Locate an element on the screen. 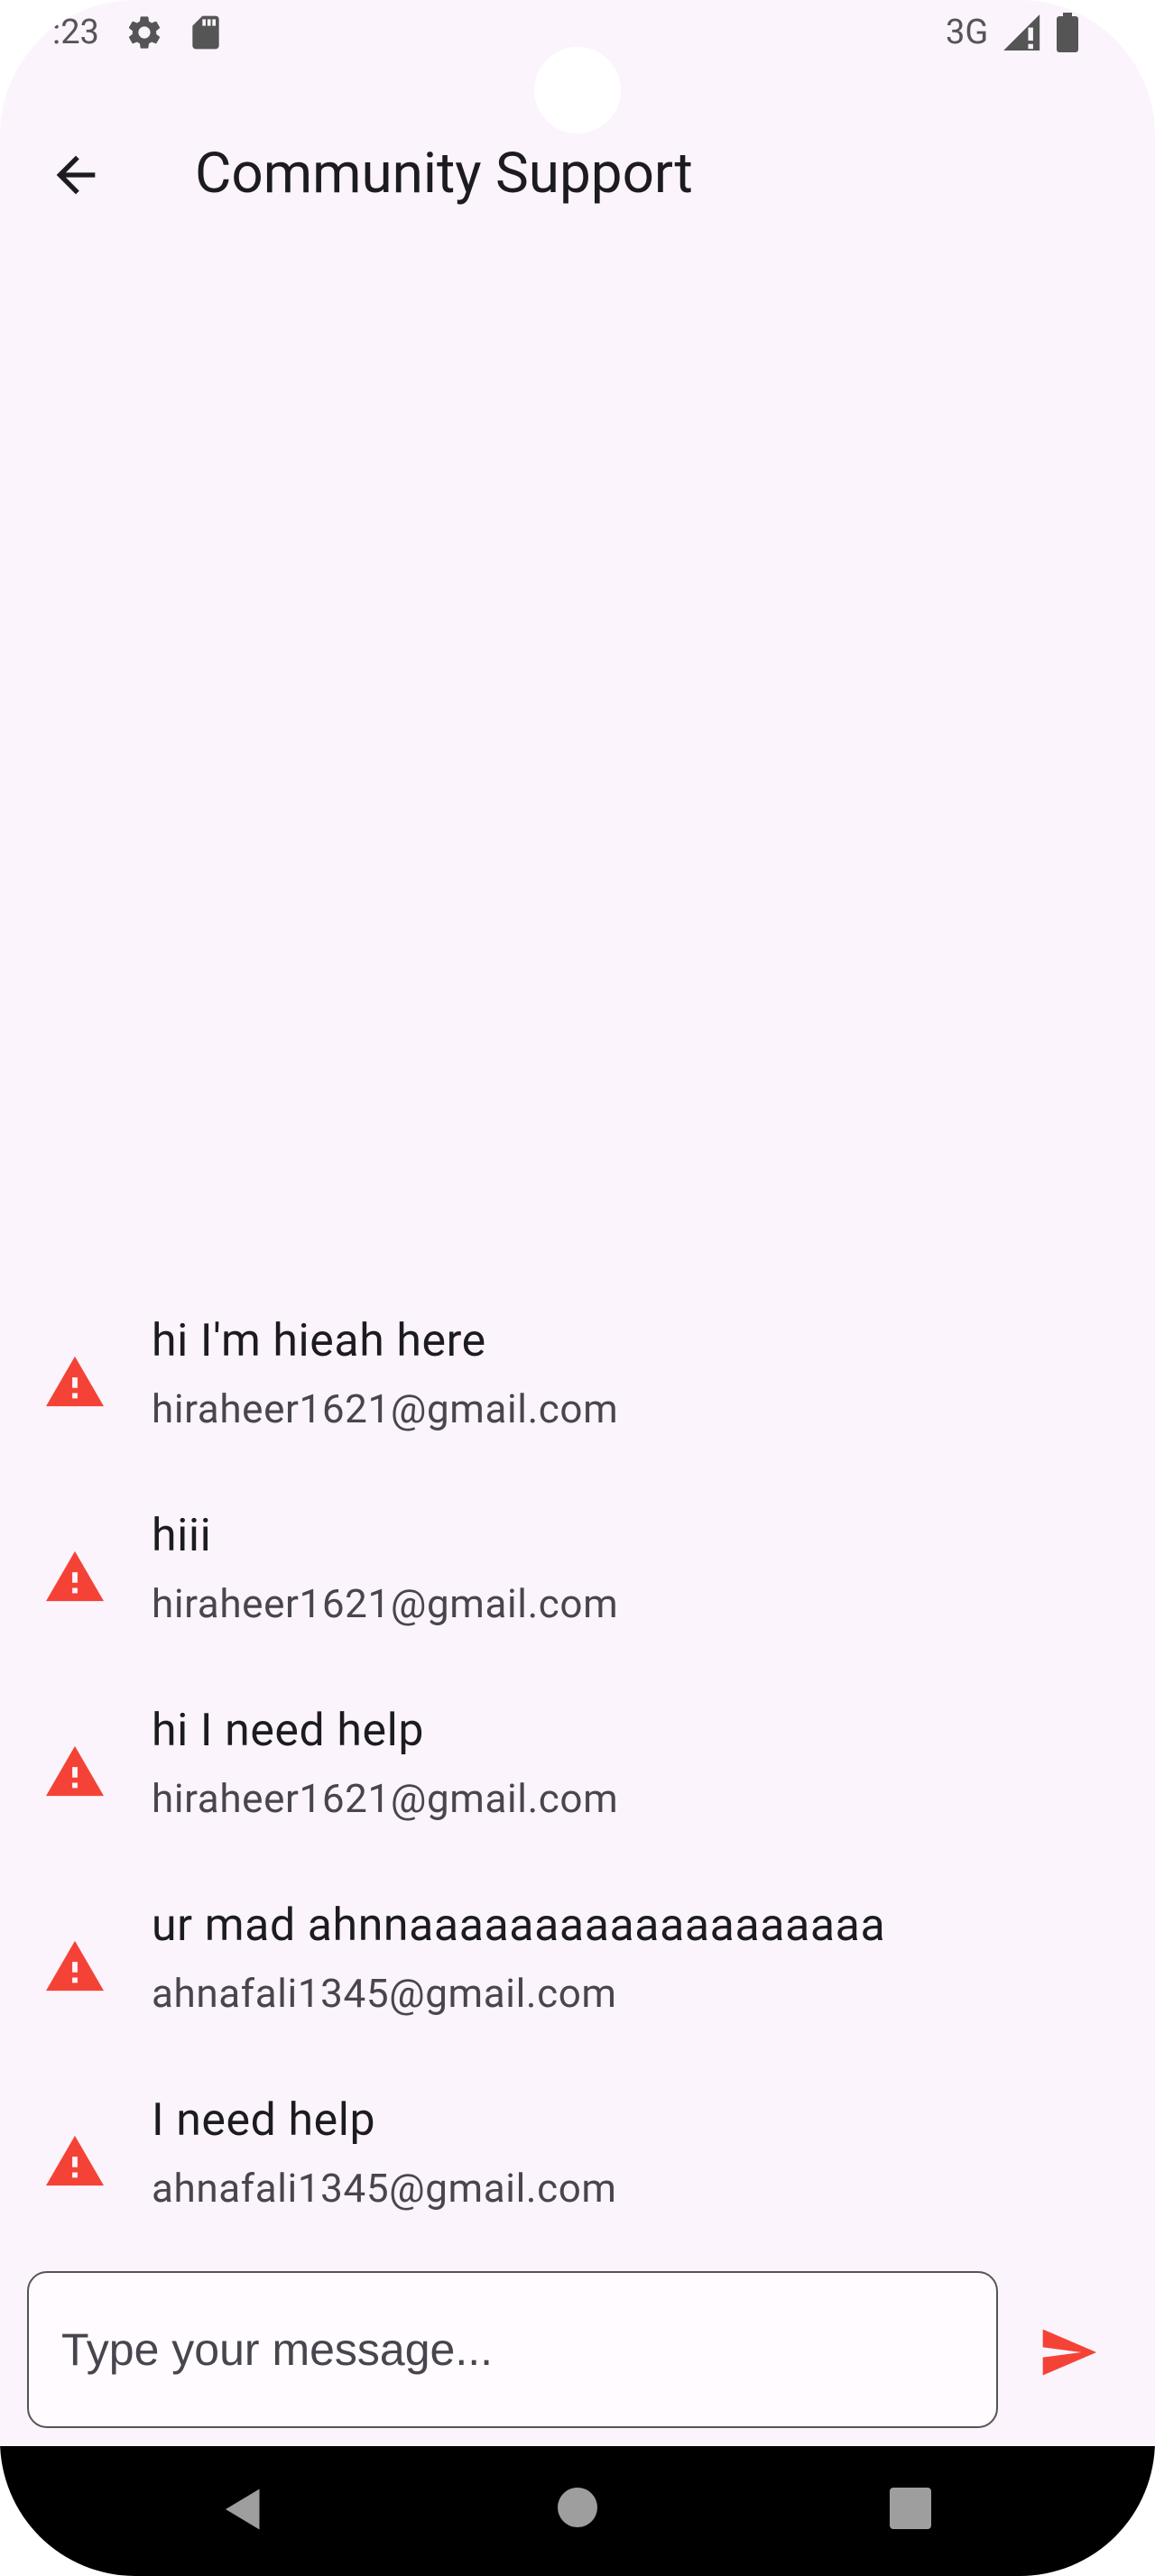 The width and height of the screenshot is (1155, 2576). arrow-back-icon is located at coordinates (76, 175).